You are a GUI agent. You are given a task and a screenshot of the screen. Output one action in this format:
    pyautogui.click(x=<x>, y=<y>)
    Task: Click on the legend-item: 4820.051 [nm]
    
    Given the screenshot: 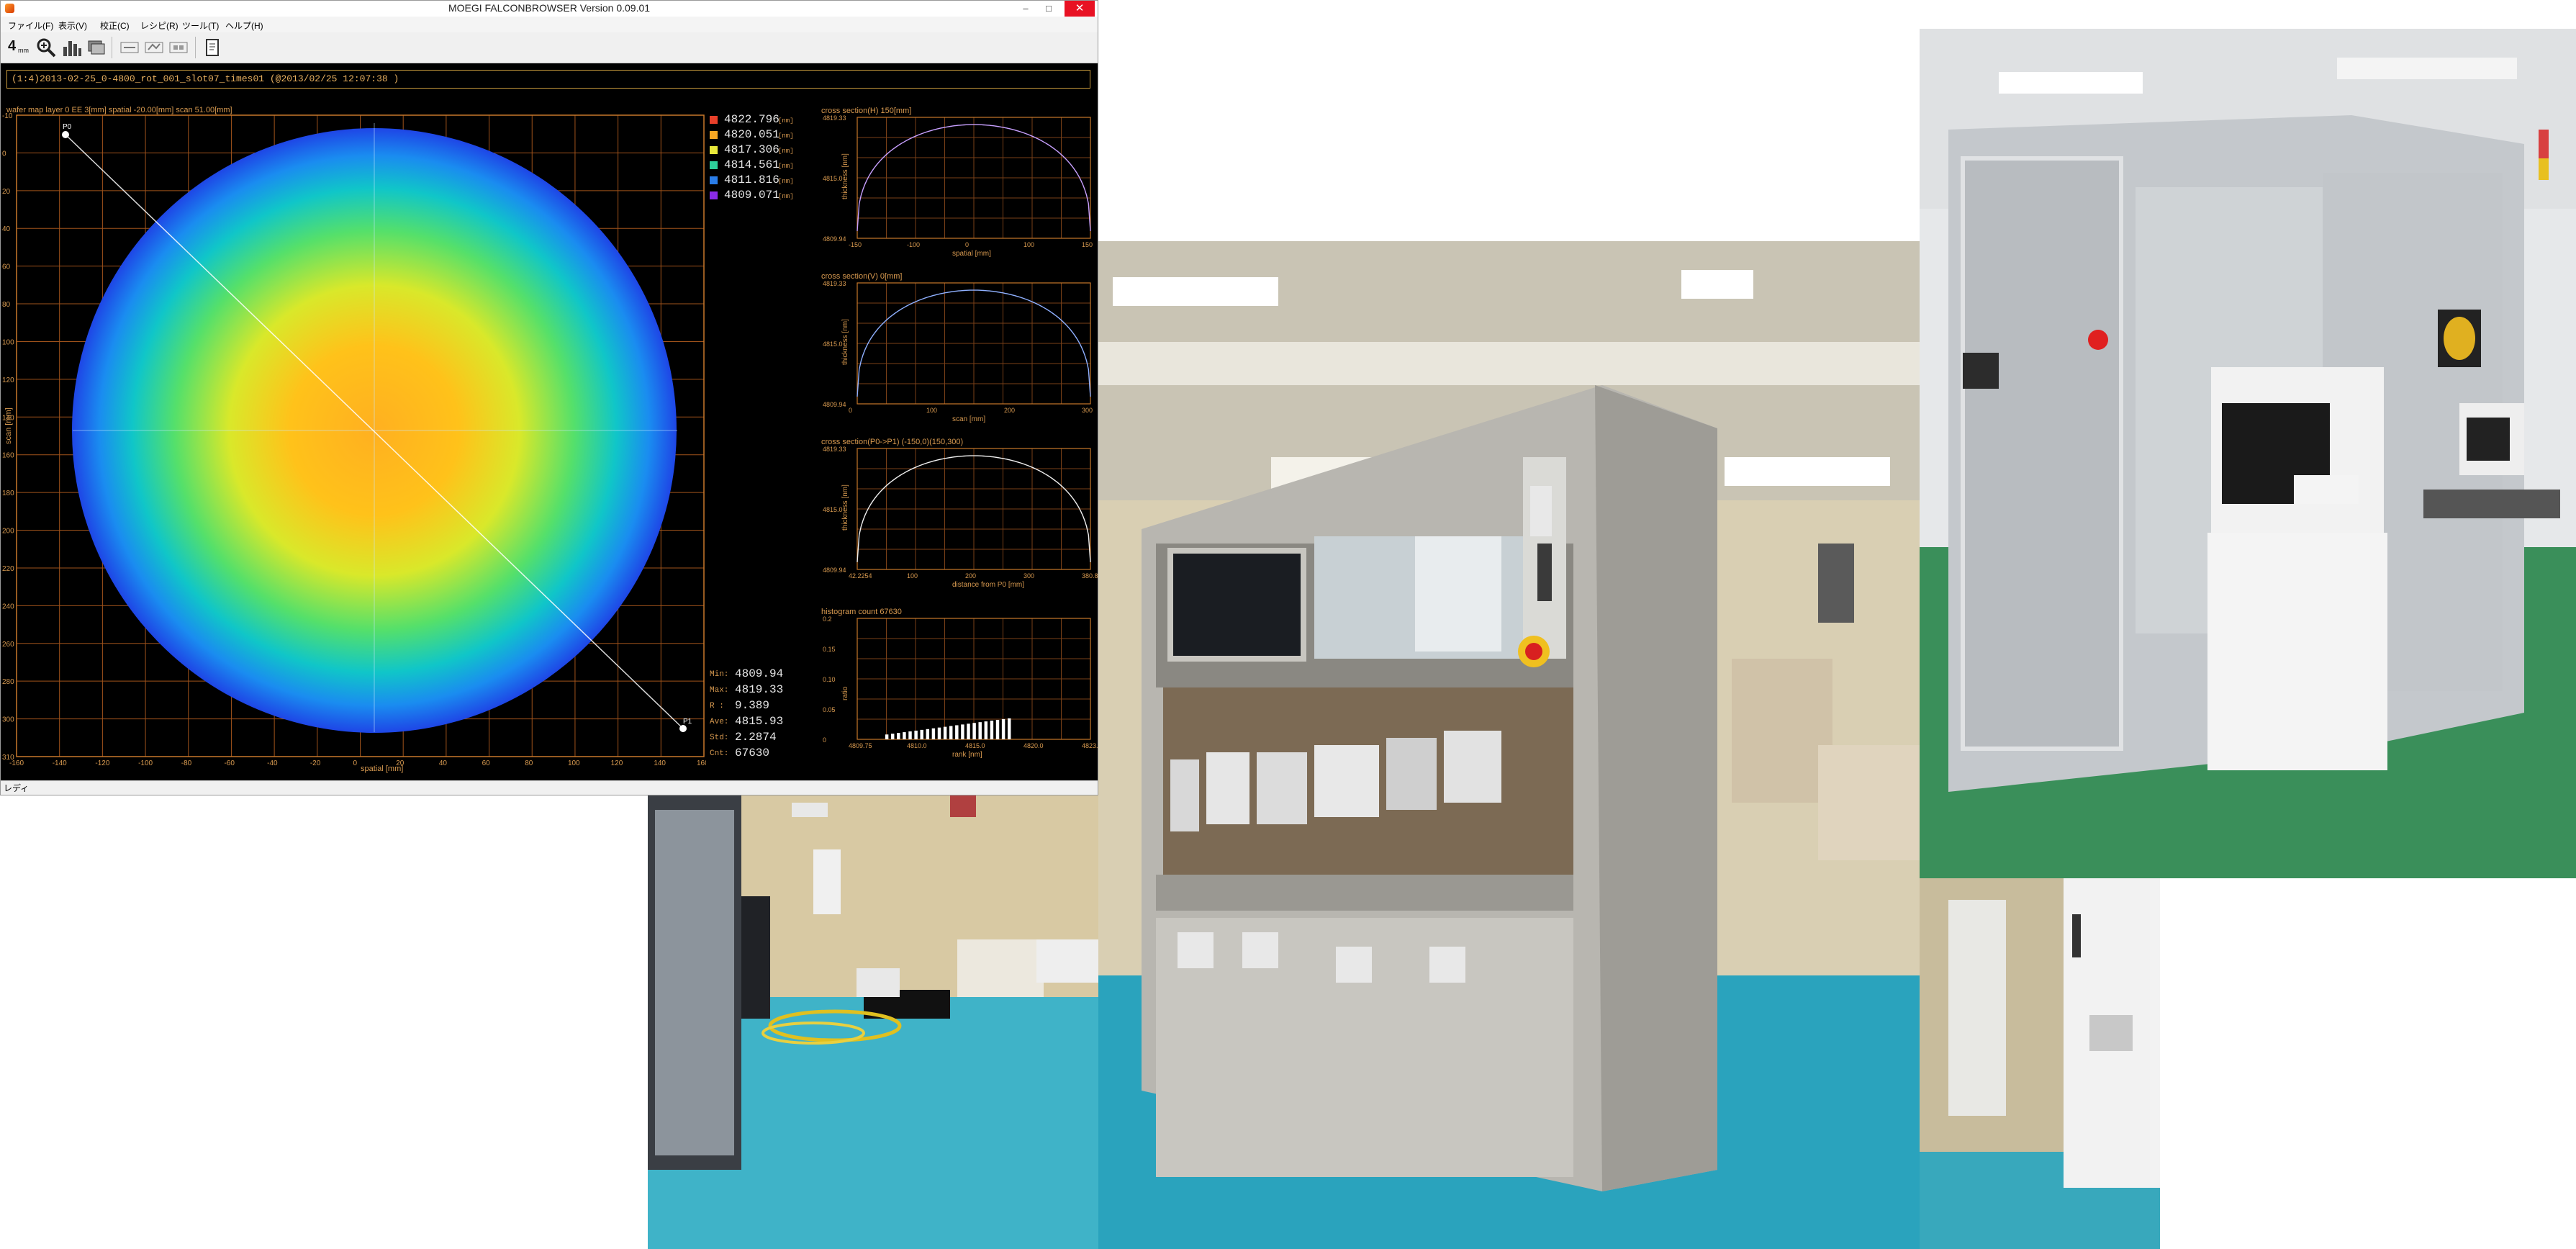 What is the action you would take?
    pyautogui.click(x=752, y=135)
    